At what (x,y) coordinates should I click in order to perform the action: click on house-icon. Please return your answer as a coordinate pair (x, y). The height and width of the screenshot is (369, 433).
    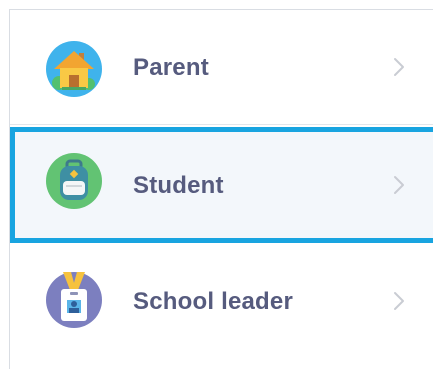
    Looking at the image, I should click on (74, 69).